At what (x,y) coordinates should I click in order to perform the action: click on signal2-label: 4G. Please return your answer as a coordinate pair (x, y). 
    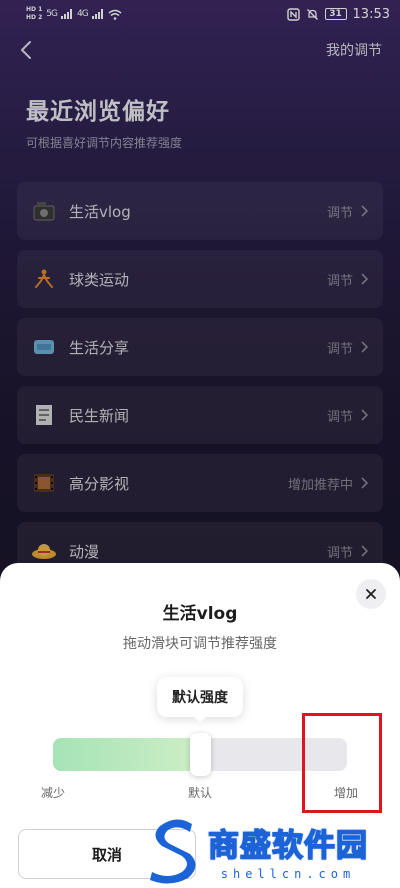
    Looking at the image, I should click on (82, 14).